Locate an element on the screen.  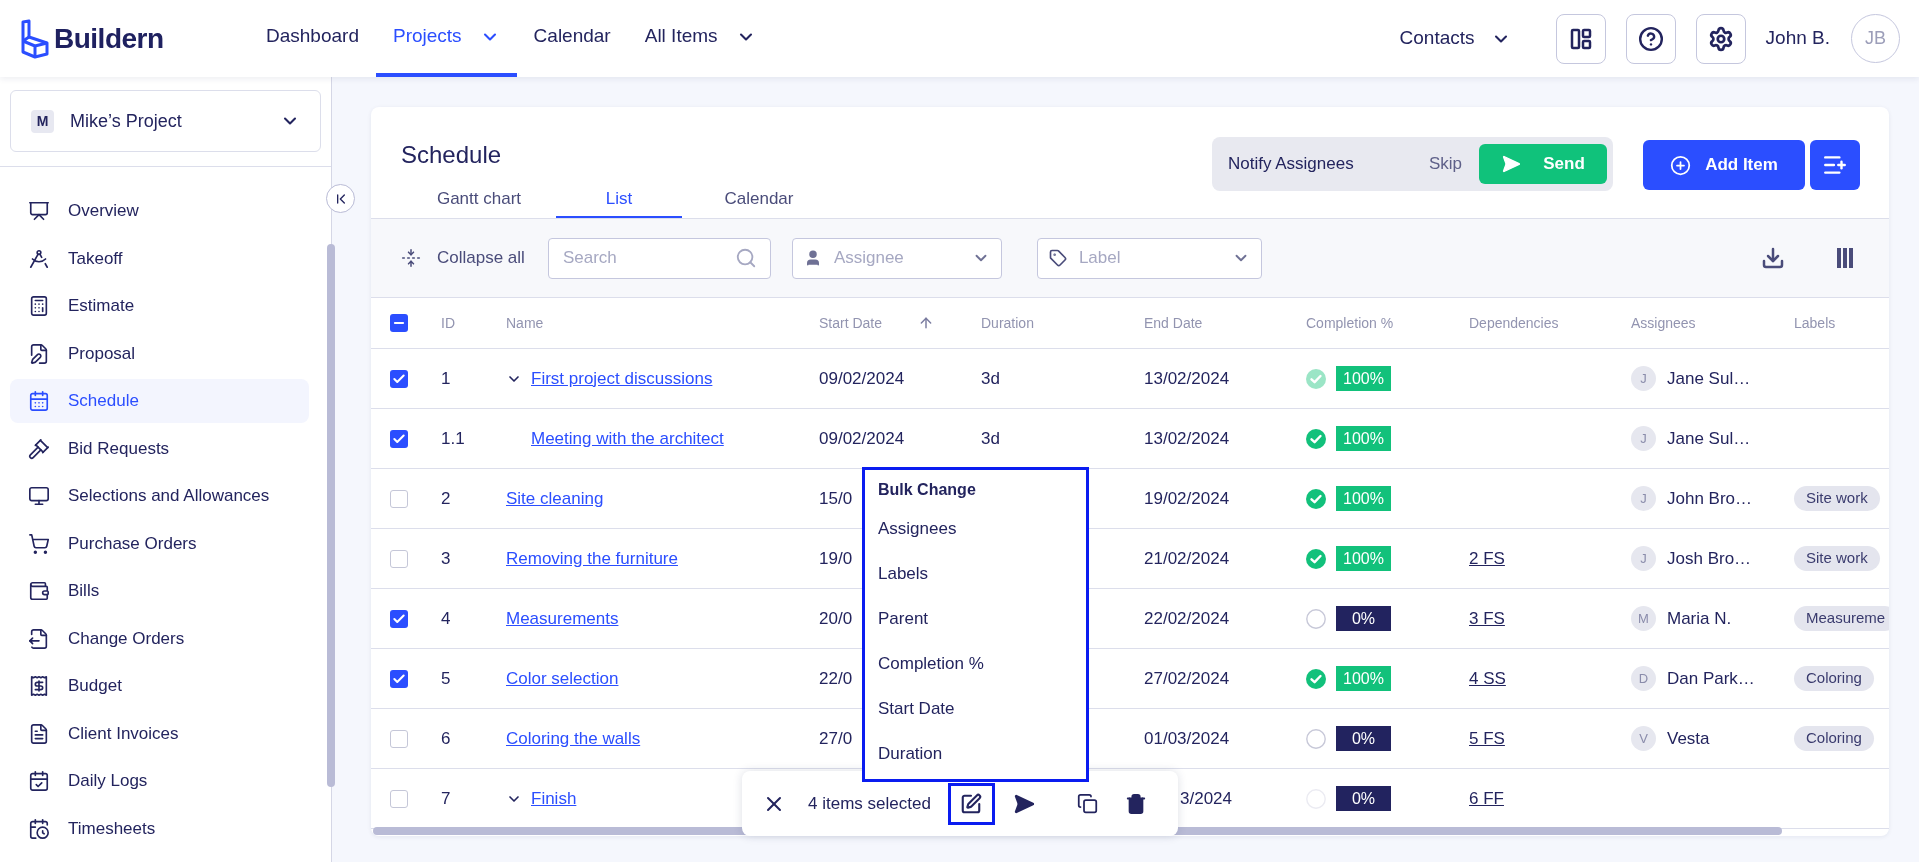
completion-badge: 0% is located at coordinates (1363, 738).